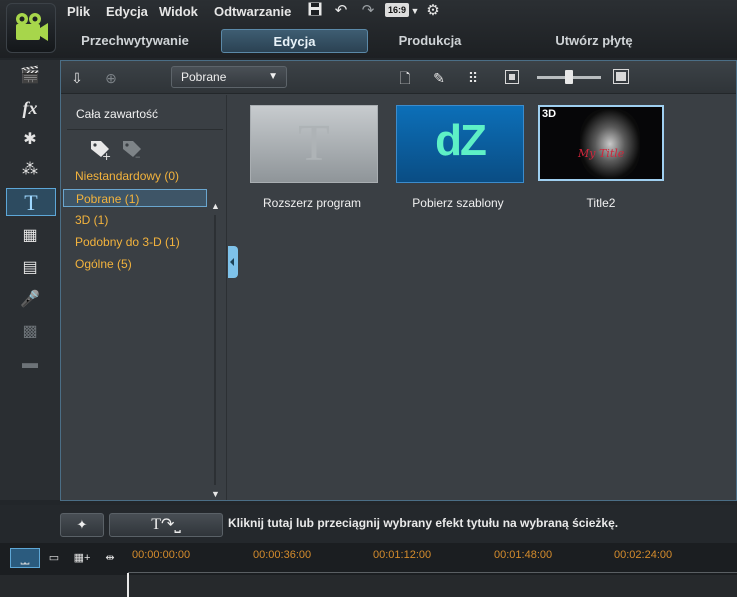  What do you see at coordinates (161, 555) in the screenshot?
I see `timecode-tick: 00:00:00:00` at bounding box center [161, 555].